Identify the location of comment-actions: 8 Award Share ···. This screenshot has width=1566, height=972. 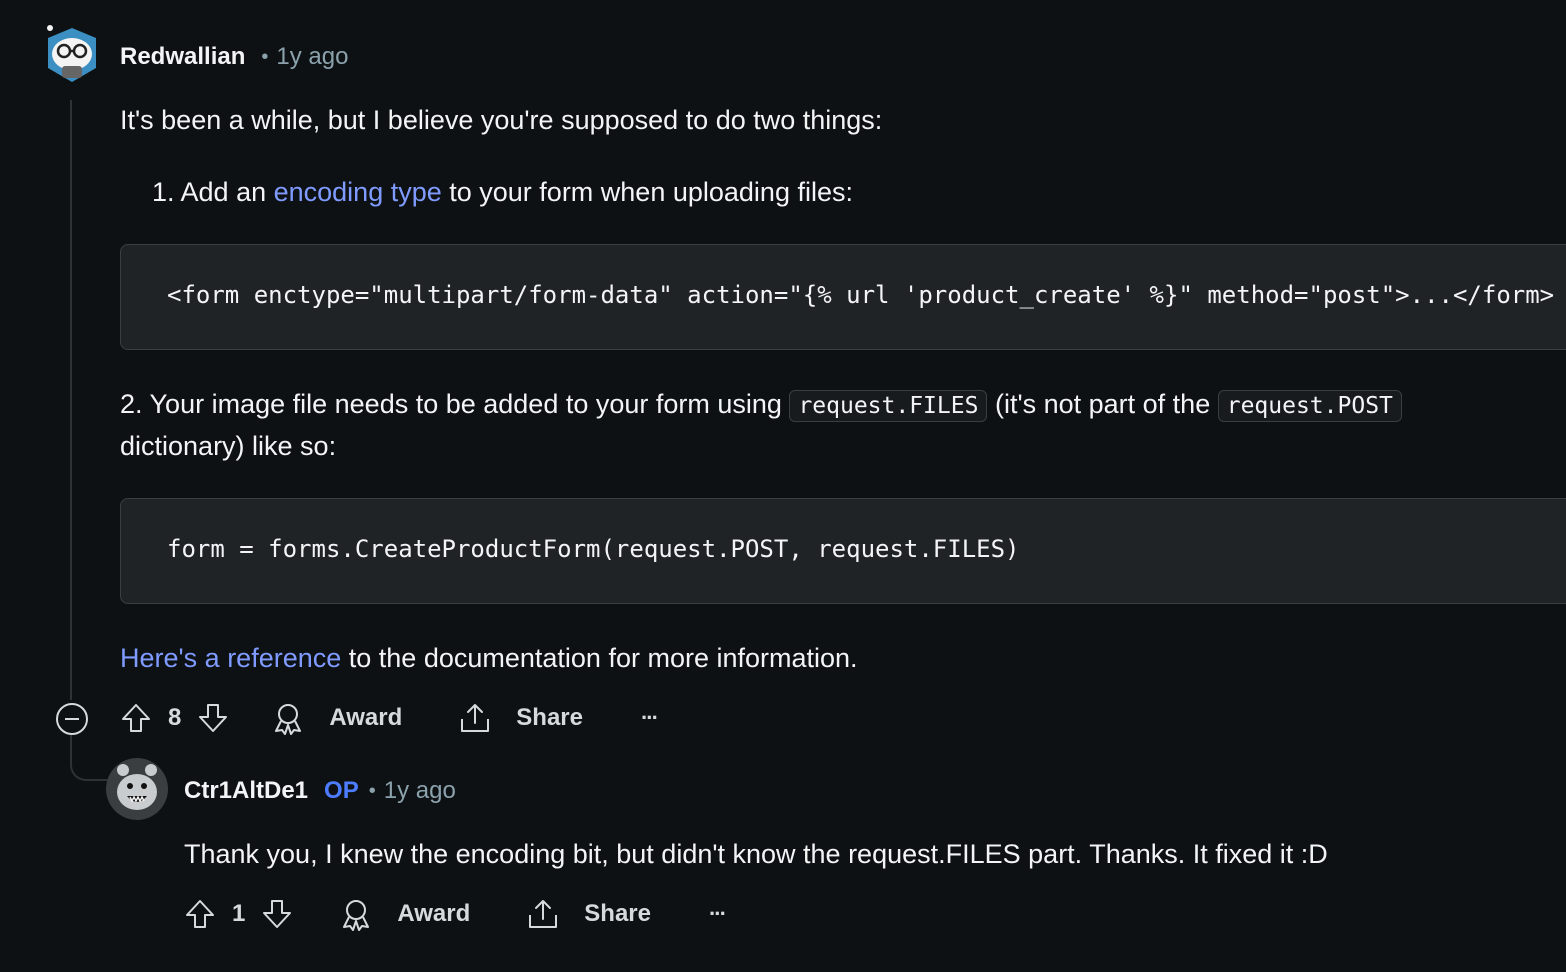
(388, 718).